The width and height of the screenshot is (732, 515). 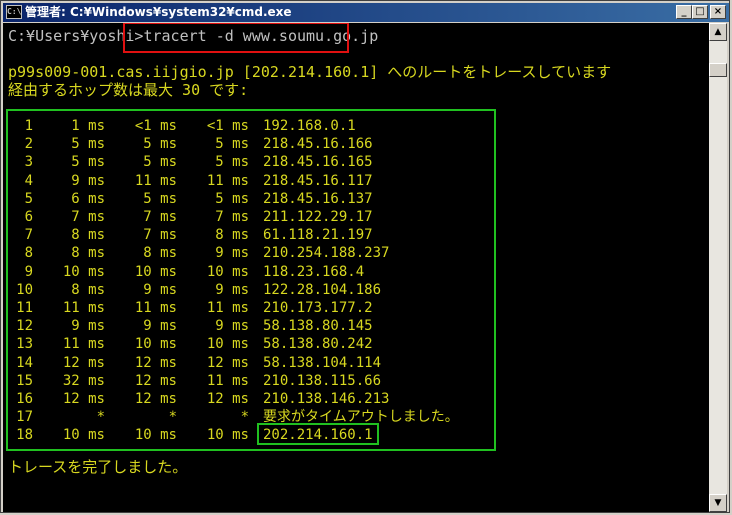 I want to click on close-button: ×, so click(x=718, y=12).